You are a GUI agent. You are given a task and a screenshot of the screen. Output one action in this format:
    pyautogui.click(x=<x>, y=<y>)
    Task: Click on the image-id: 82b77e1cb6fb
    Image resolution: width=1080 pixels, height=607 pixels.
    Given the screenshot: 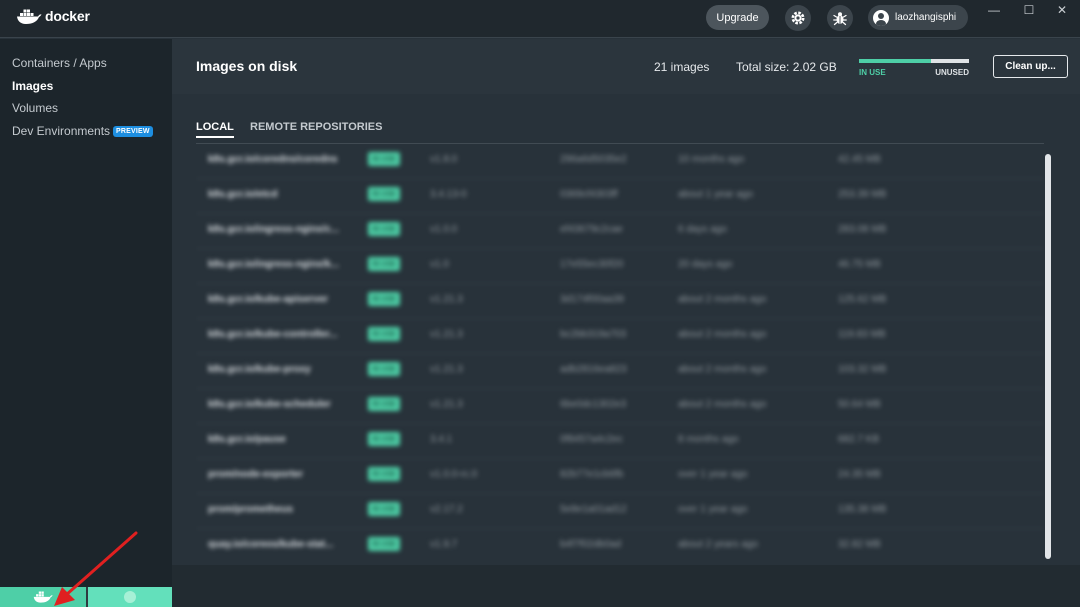 What is the action you would take?
    pyautogui.click(x=592, y=474)
    